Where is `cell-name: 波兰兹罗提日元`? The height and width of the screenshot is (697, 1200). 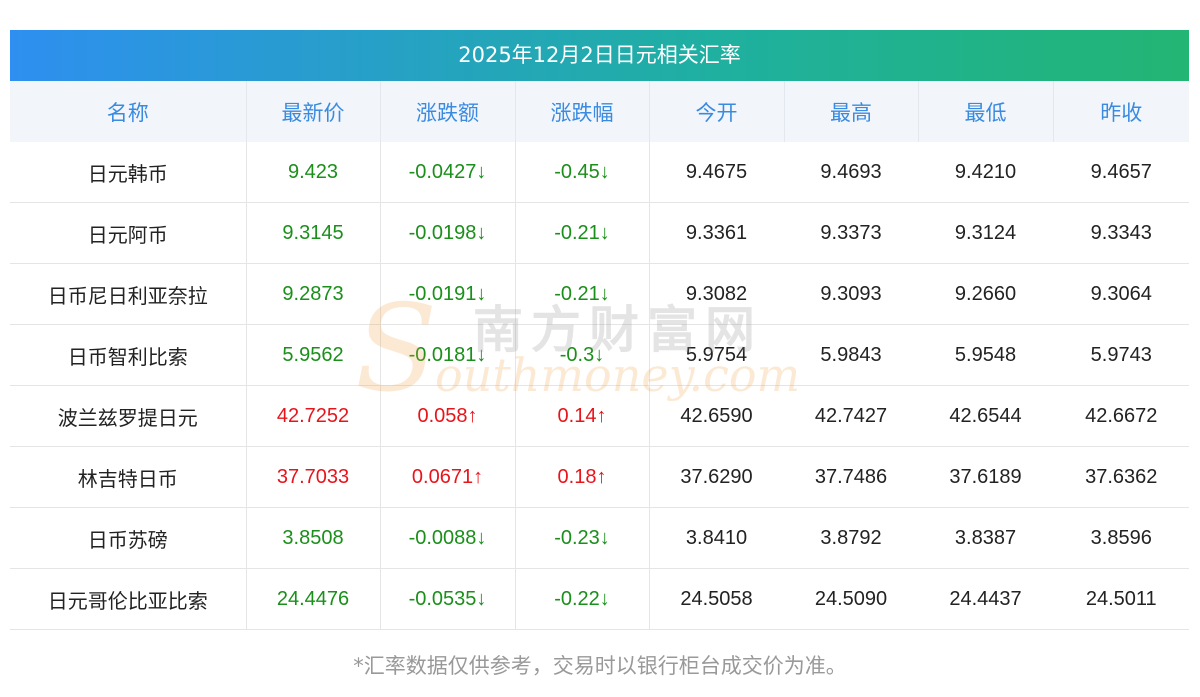 cell-name: 波兰兹罗提日元 is located at coordinates (128, 416).